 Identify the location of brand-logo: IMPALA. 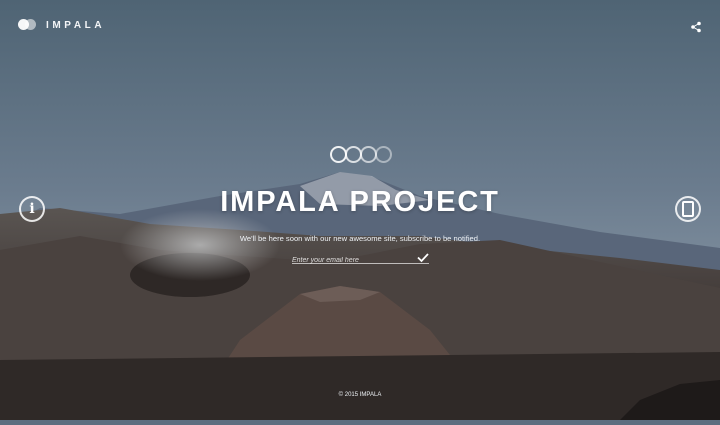
(61, 25).